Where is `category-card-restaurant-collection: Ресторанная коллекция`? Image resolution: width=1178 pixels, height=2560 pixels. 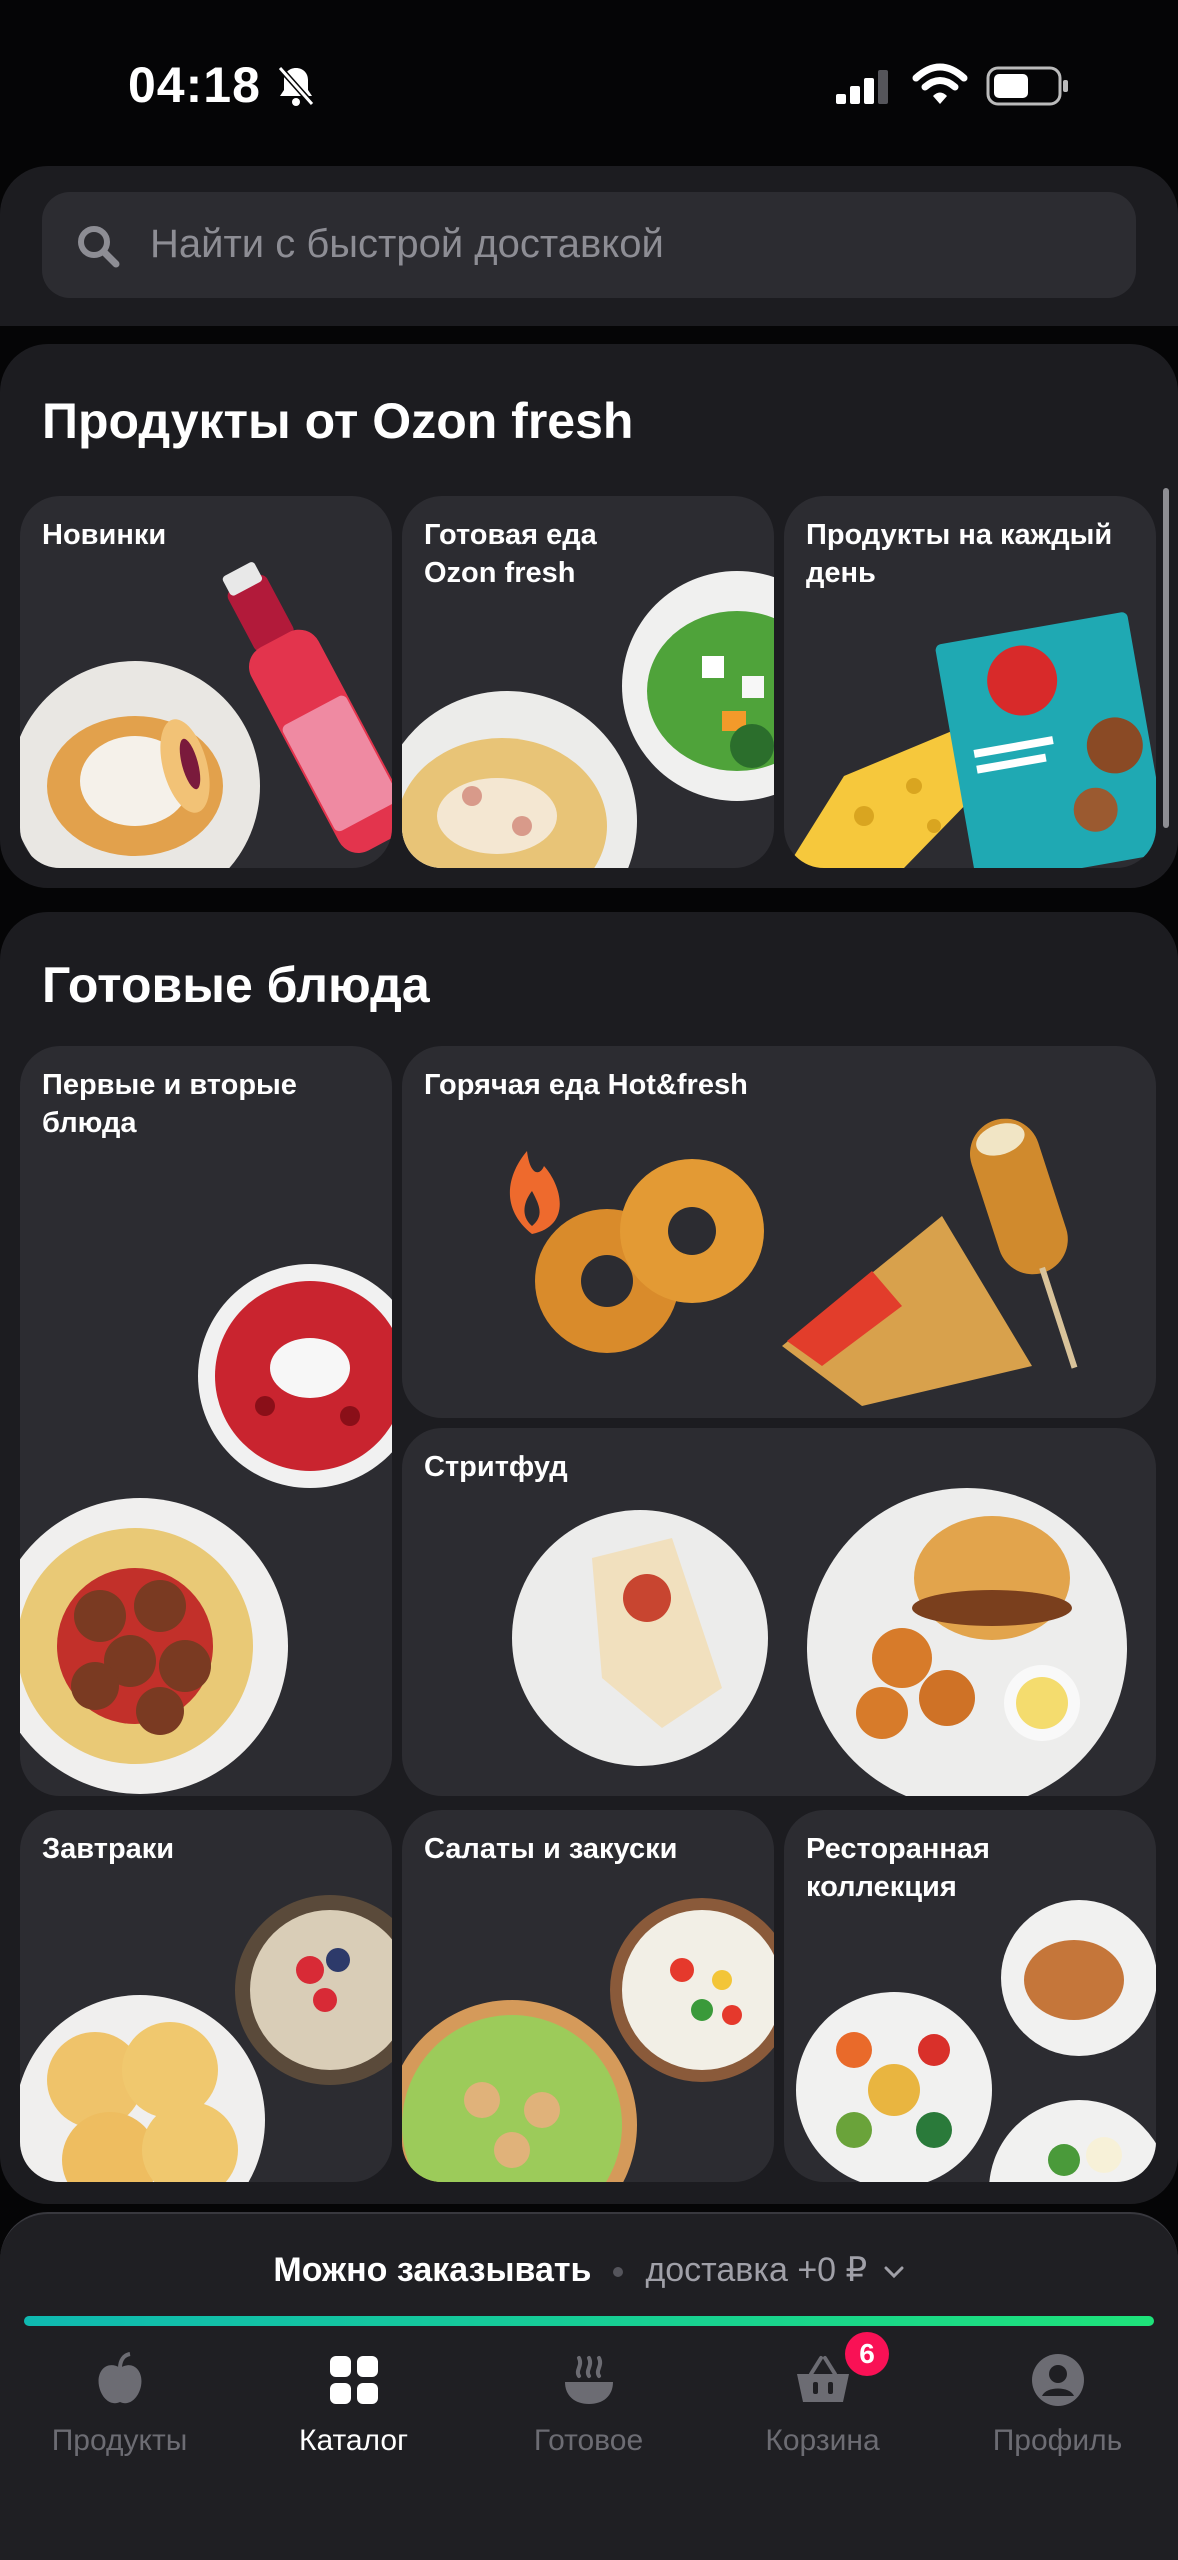
category-card-restaurant-collection: Ресторанная коллекция is located at coordinates (970, 1996).